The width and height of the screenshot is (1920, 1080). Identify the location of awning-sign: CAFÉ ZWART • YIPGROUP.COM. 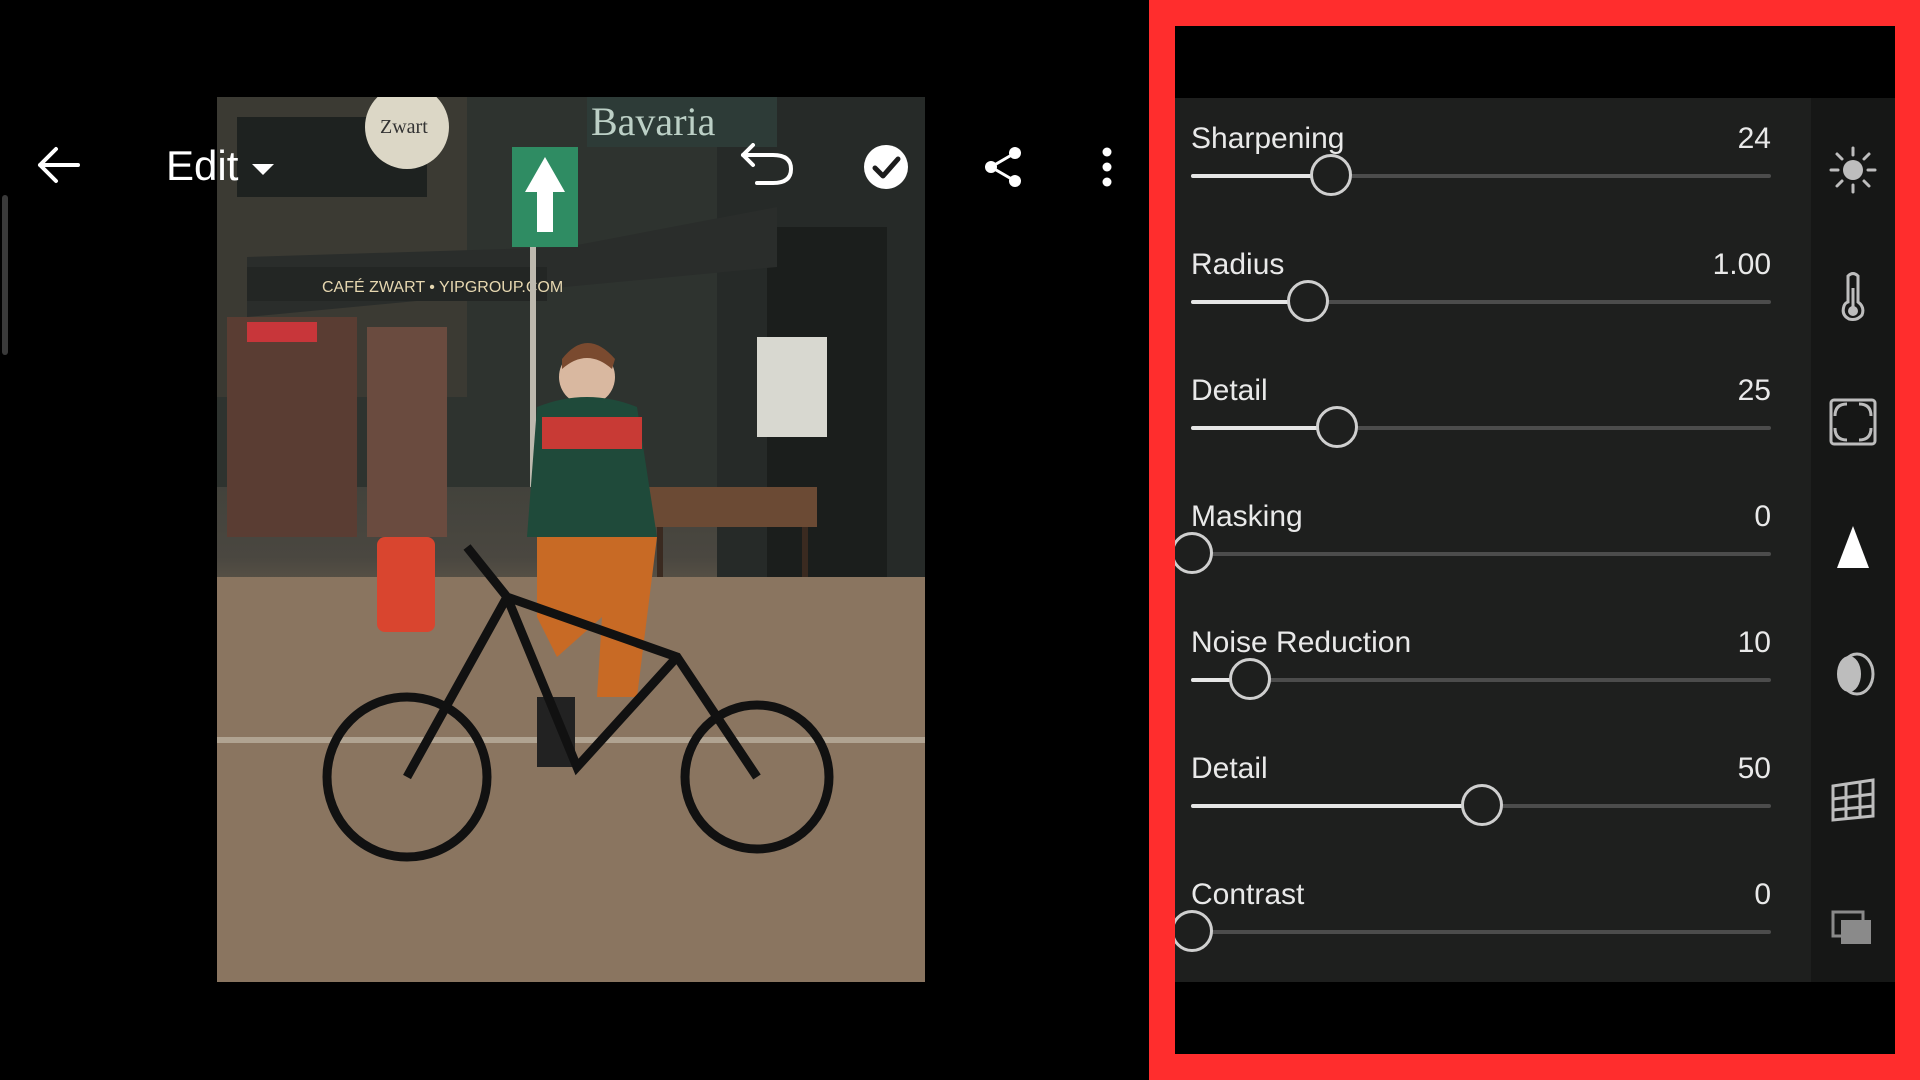
(442, 286).